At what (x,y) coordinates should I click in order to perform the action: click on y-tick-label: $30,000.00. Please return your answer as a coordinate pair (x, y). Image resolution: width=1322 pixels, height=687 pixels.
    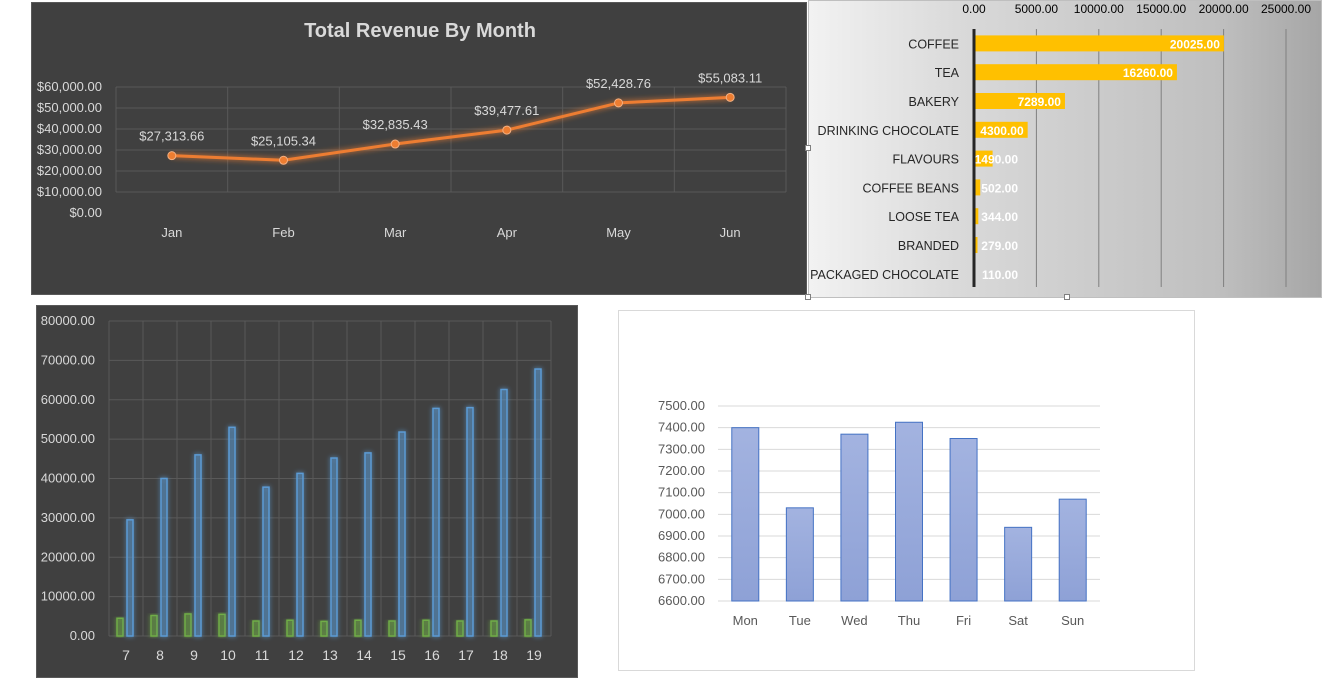
    Looking at the image, I should click on (69, 149).